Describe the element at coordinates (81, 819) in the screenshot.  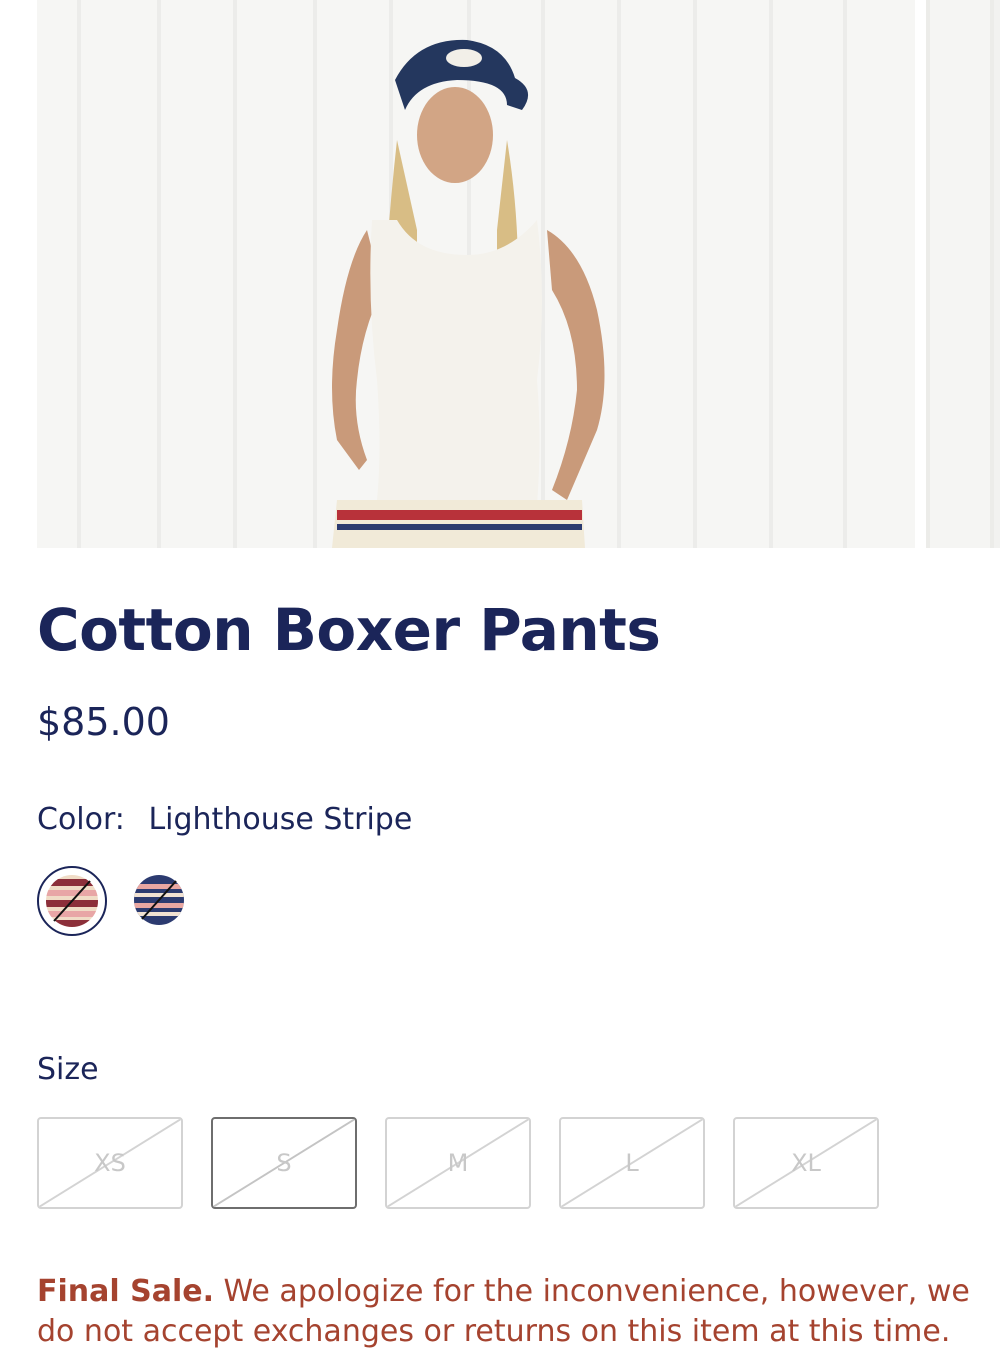
I see `color-label: Color:` at that location.